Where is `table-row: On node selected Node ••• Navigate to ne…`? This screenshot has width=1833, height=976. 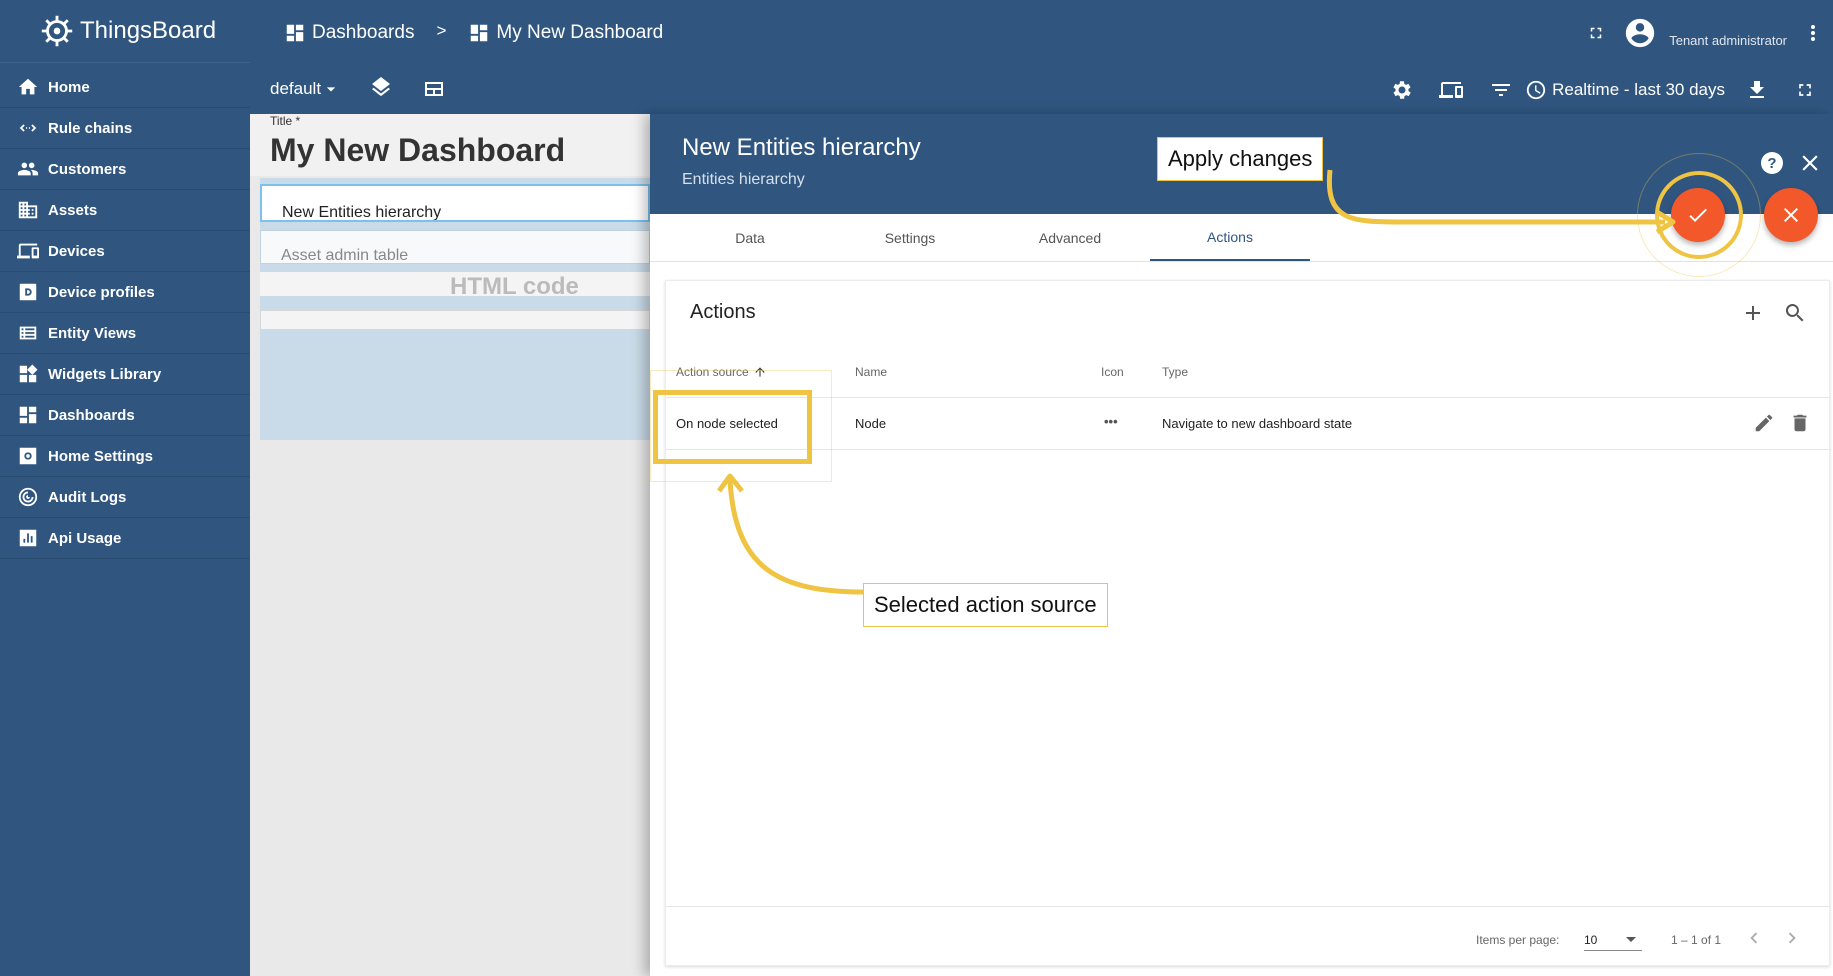 table-row: On node selected Node ••• Navigate to ne… is located at coordinates (1248, 424).